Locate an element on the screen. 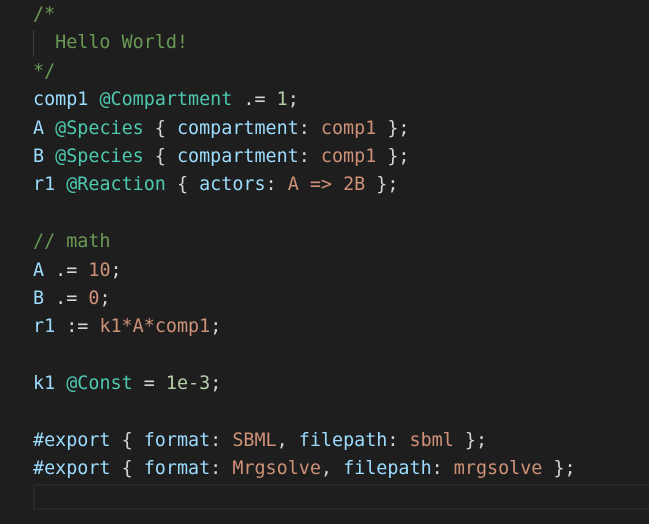 The height and width of the screenshot is (524, 649). code-token: mrgsolve is located at coordinates (498, 469).